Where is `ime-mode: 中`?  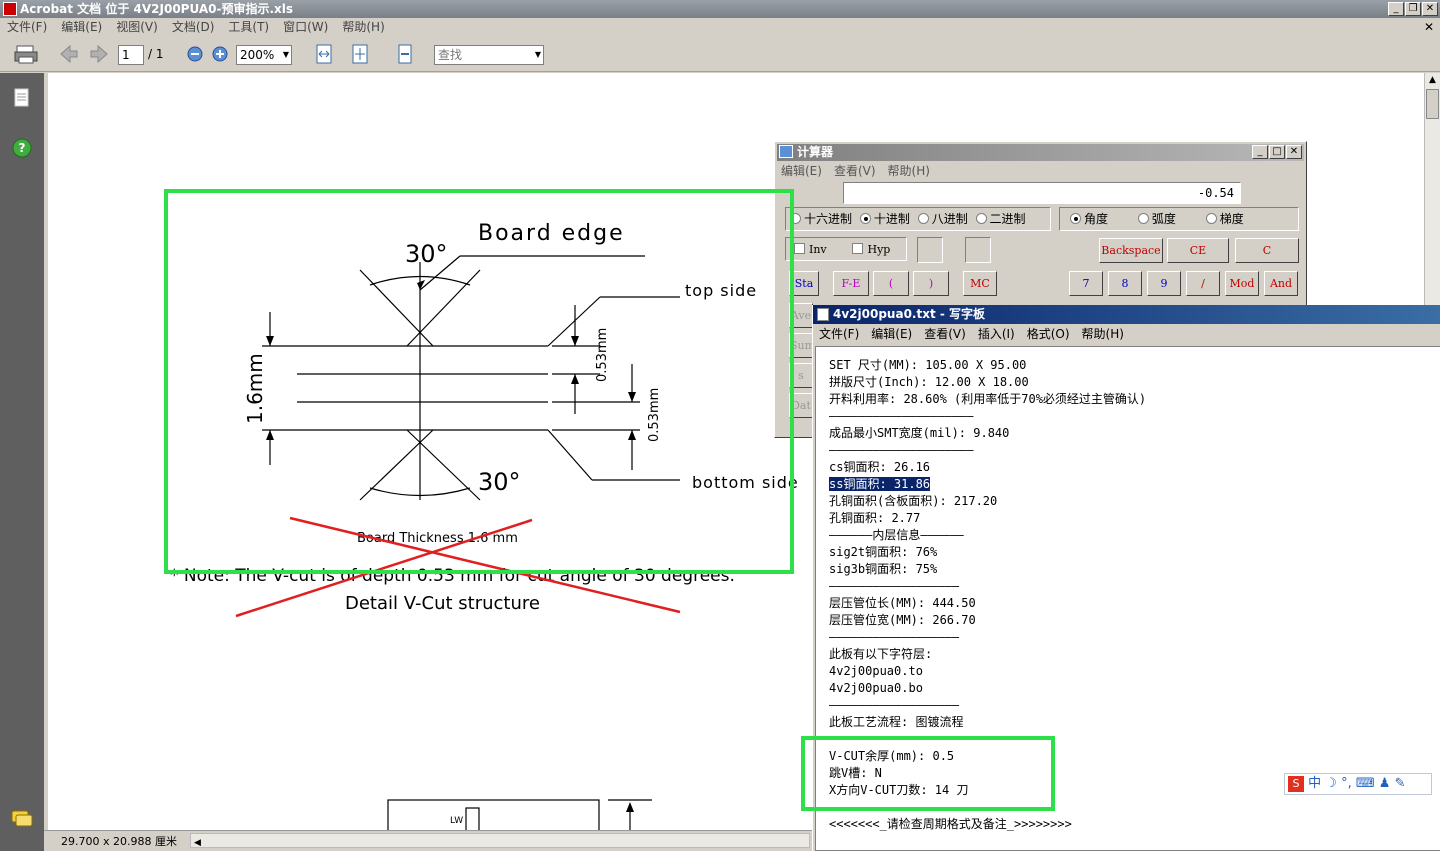
ime-mode: 中 is located at coordinates (1314, 783).